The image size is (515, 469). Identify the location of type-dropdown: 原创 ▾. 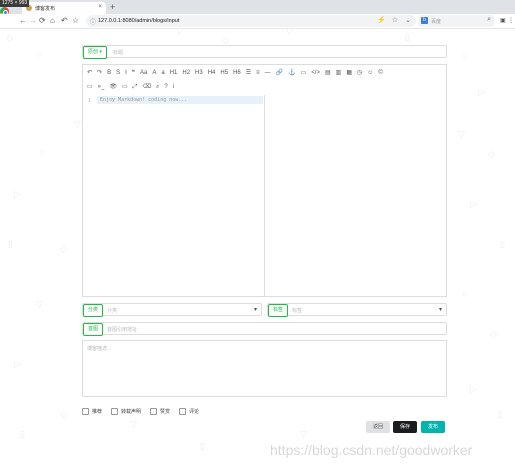
(95, 52).